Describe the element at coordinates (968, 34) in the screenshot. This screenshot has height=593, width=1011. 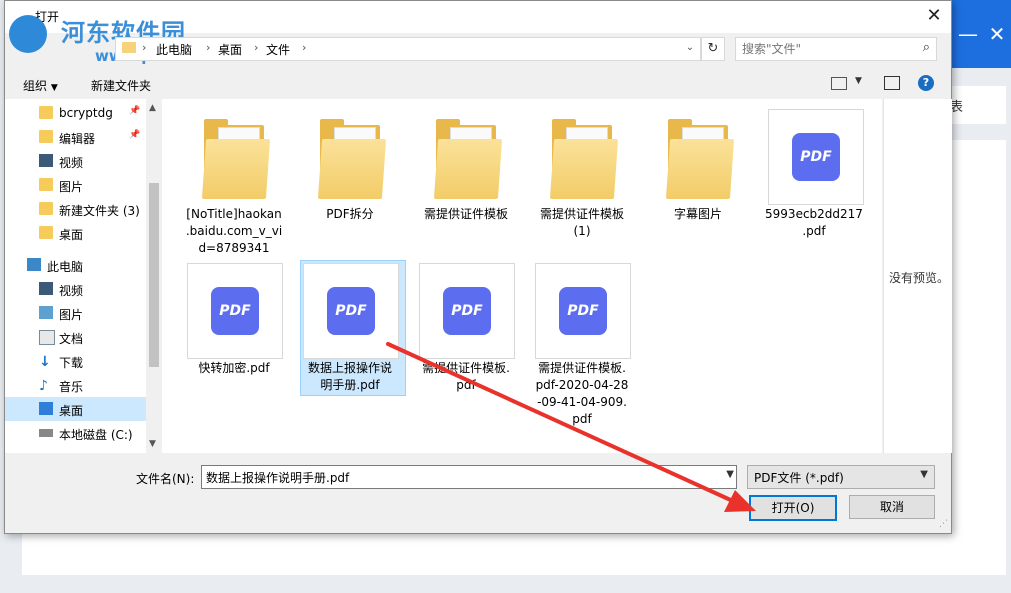
I see `minimize-icon: —` at that location.